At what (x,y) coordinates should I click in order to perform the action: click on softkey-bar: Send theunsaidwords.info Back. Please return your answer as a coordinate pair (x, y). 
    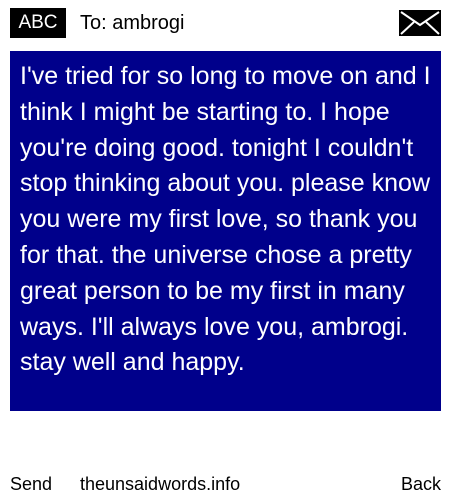
    Looking at the image, I should click on (225, 484).